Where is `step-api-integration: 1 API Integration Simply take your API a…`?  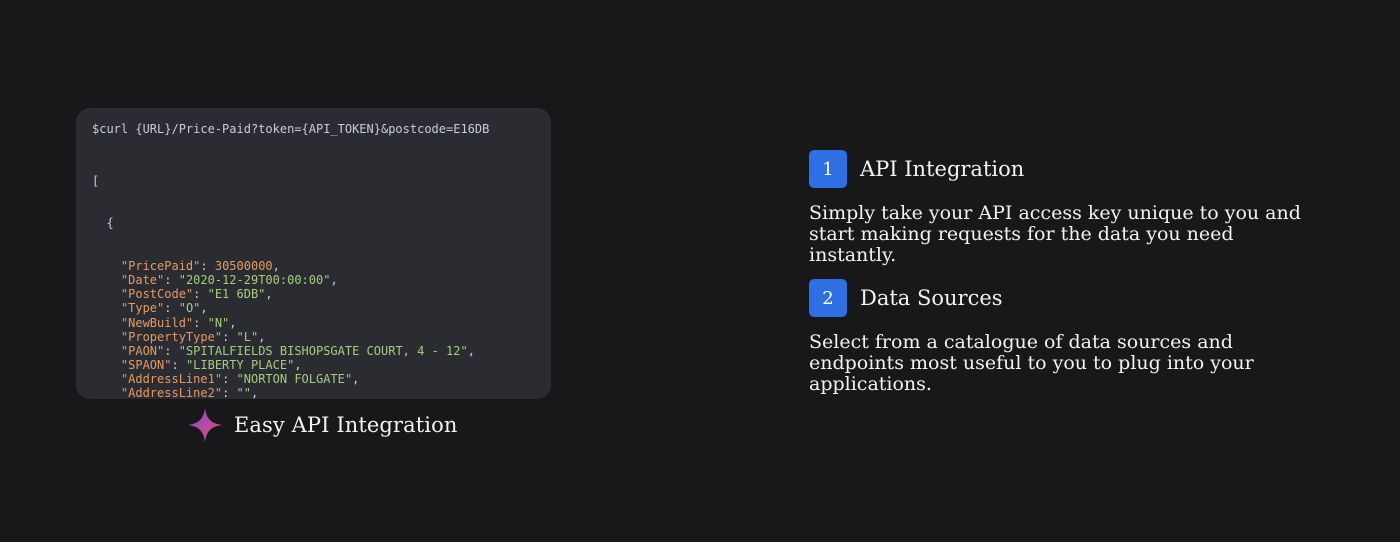 step-api-integration: 1 API Integration Simply take your API a… is located at coordinates (1069, 208).